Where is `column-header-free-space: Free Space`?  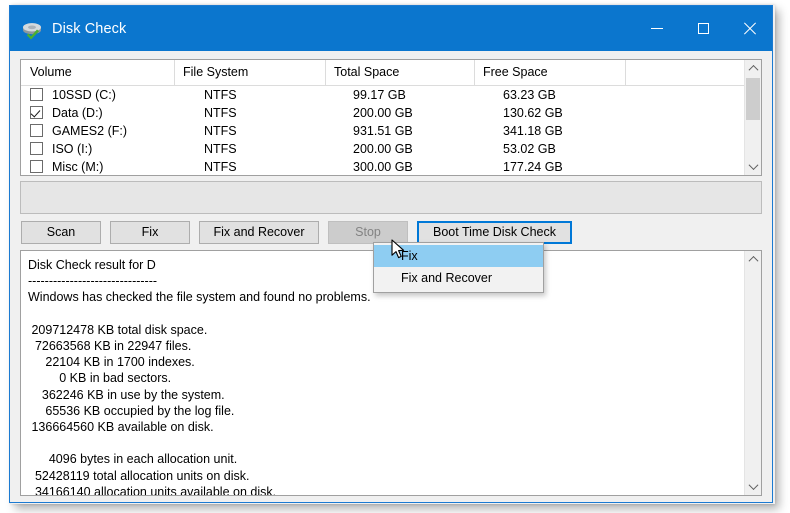 column-header-free-space: Free Space is located at coordinates (549, 72).